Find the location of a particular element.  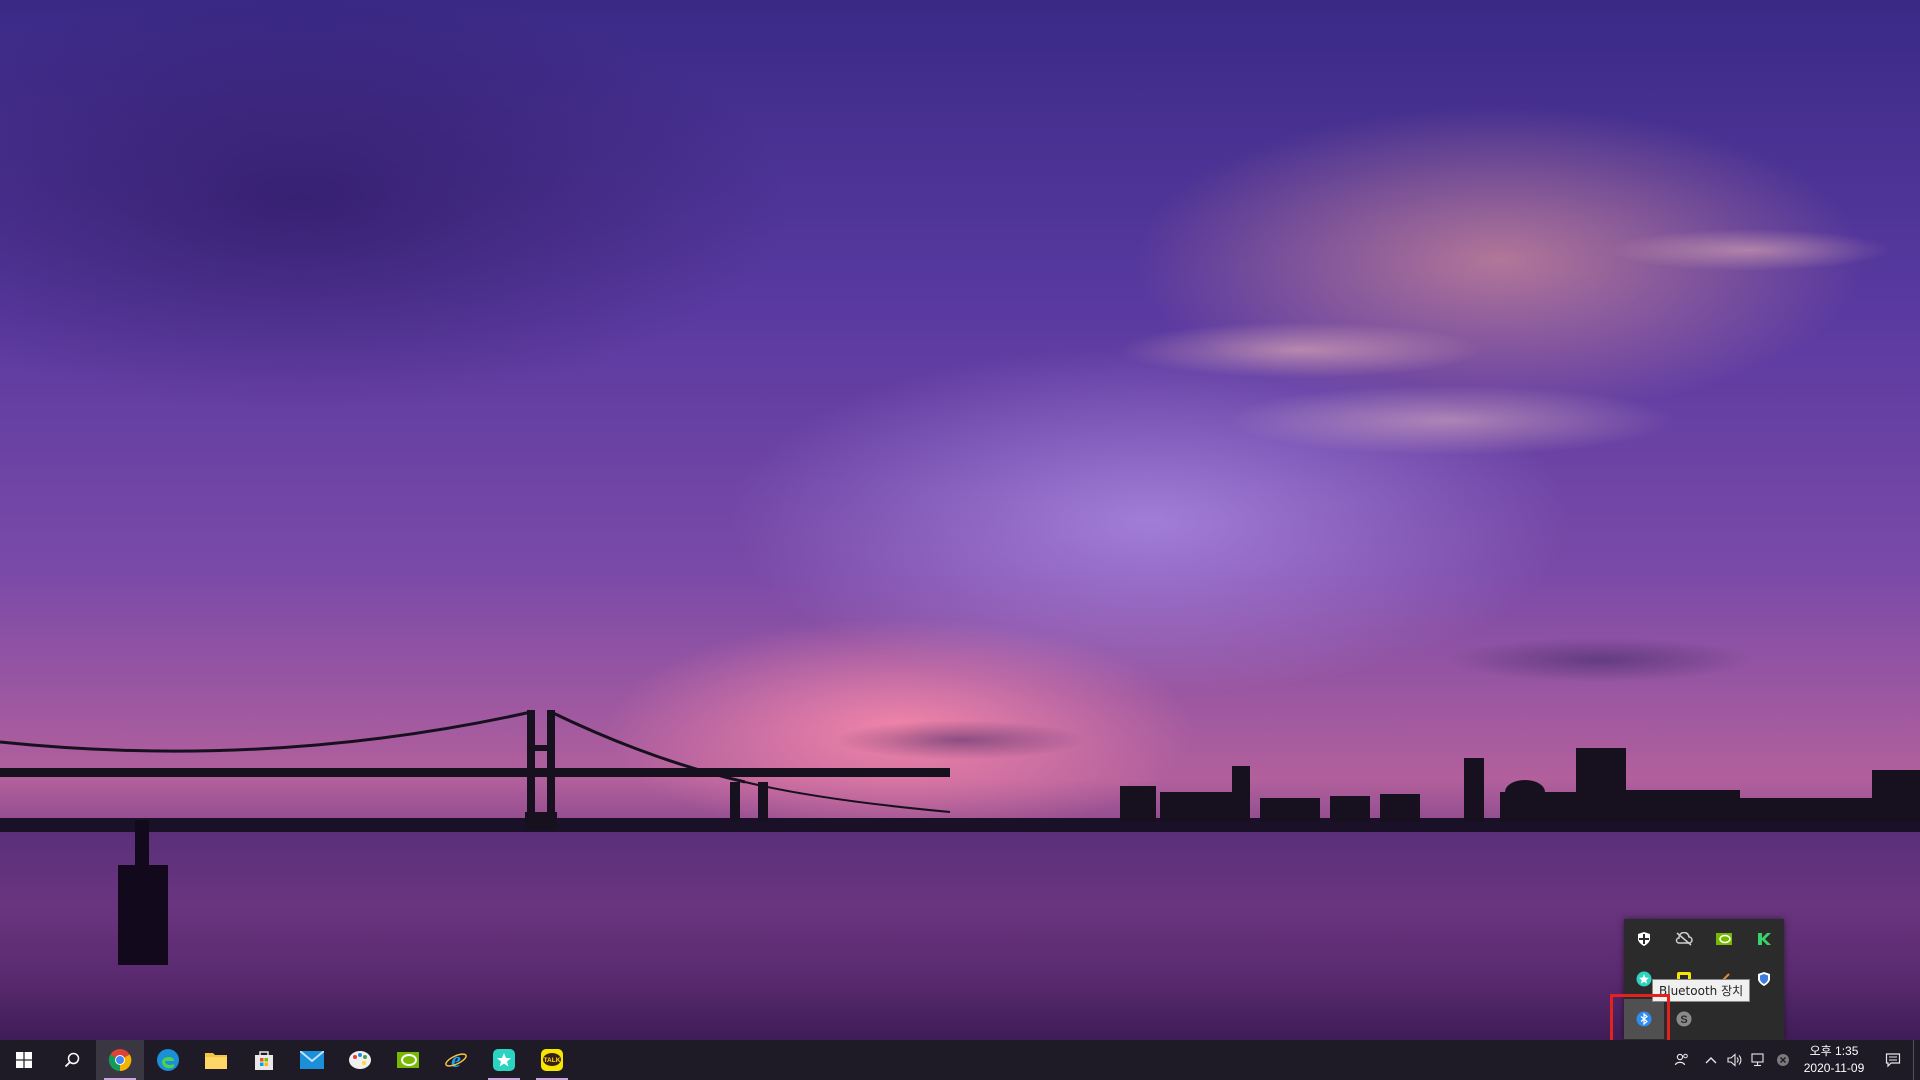

chevron-up-icon is located at coordinates (1711, 1060).